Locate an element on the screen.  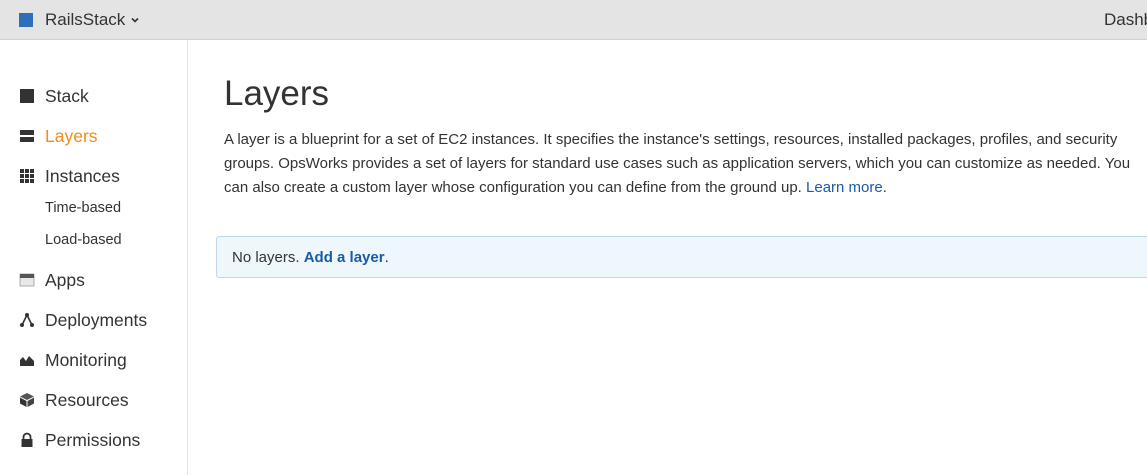
sidebar-item-monitoring: Monitoring is located at coordinates (73, 360).